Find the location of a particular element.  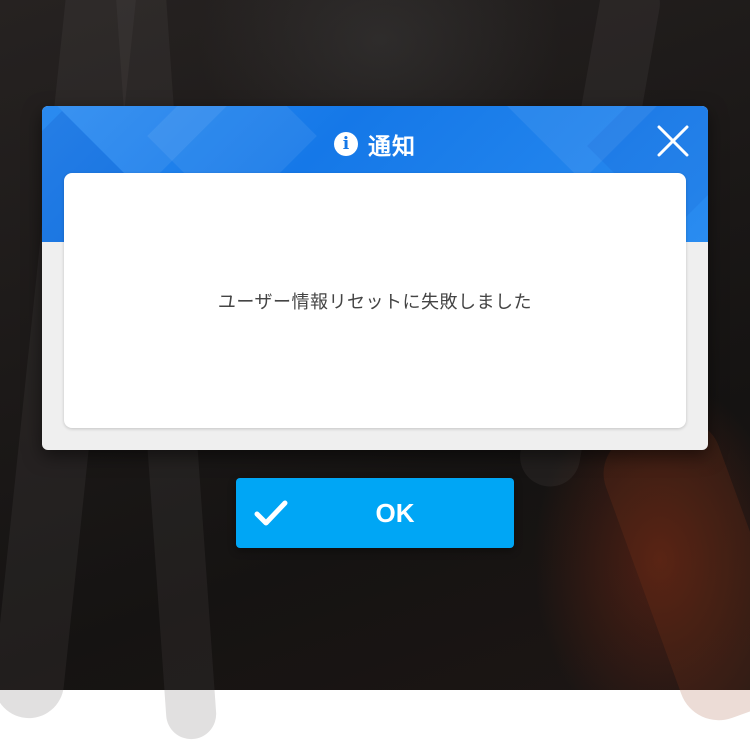

check-icon is located at coordinates (271, 513).